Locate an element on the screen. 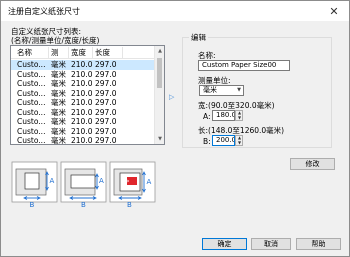 Image resolution: width=350 pixels, height=257 pixels. chevron-down-icon: ▼ is located at coordinates (239, 90).